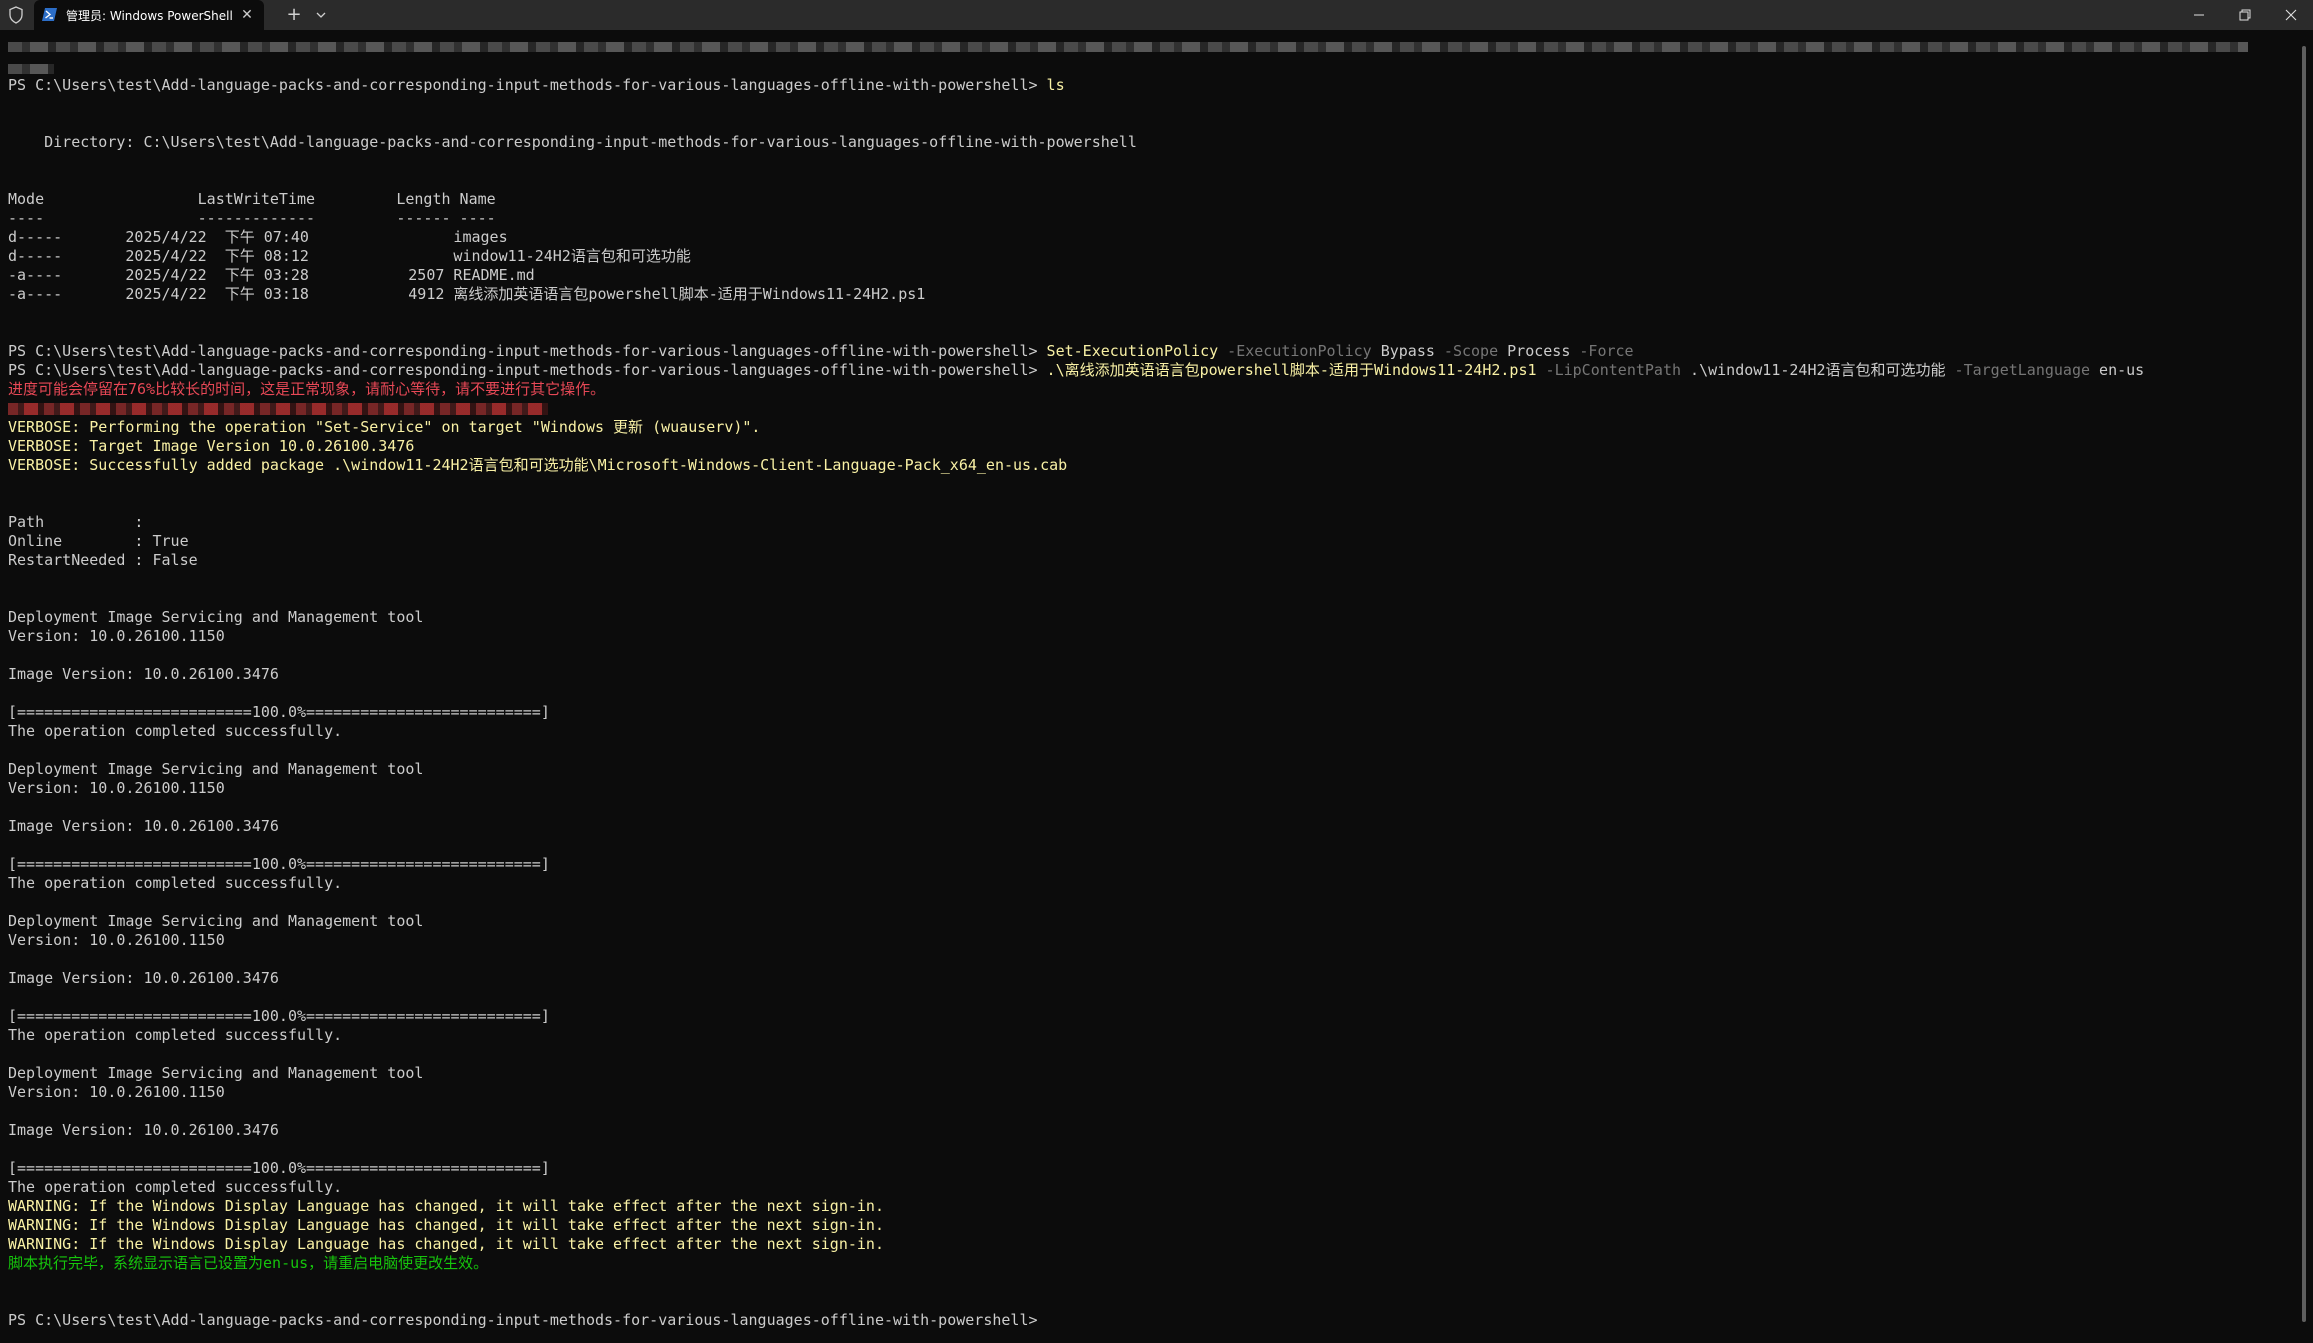  Describe the element at coordinates (1466, 351) in the screenshot. I see `parameter: -Scope` at that location.